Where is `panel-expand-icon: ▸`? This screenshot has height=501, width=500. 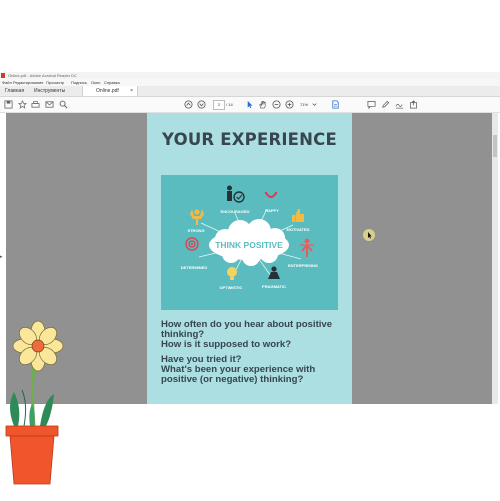 panel-expand-icon: ▸ is located at coordinates (1, 257).